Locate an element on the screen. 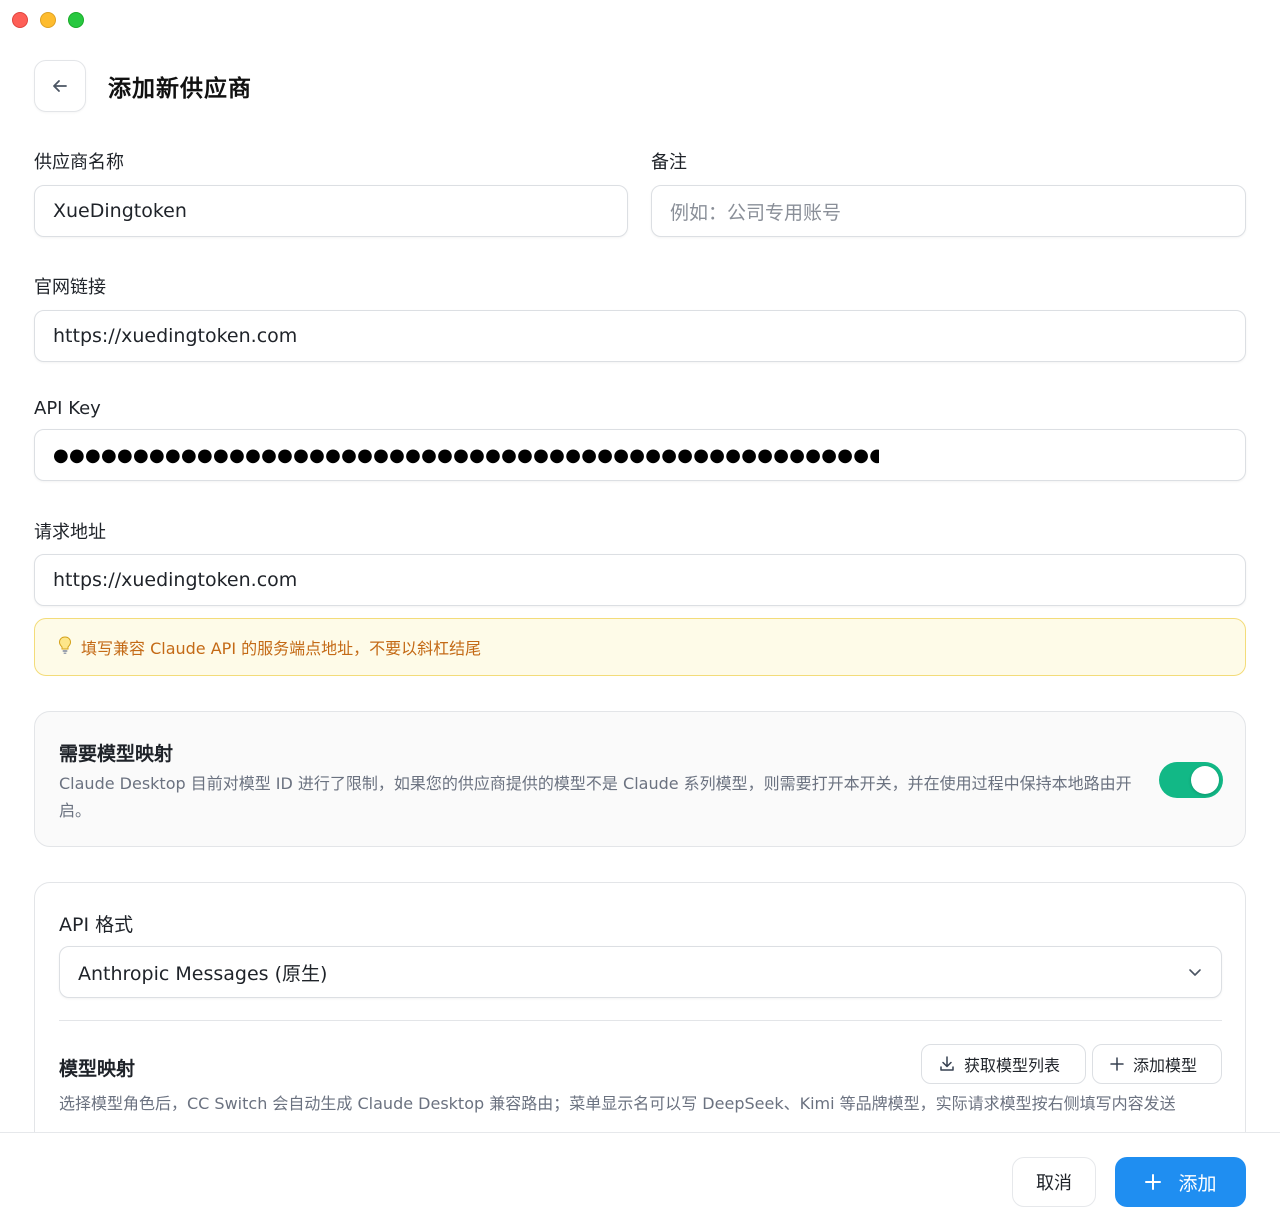 The image size is (1280, 1230). page-title: 添加新供应商 is located at coordinates (180, 89).